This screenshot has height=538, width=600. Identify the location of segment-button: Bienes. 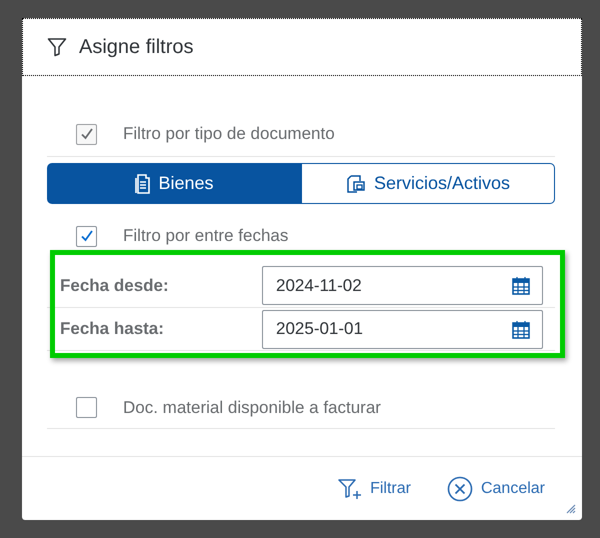
(174, 183).